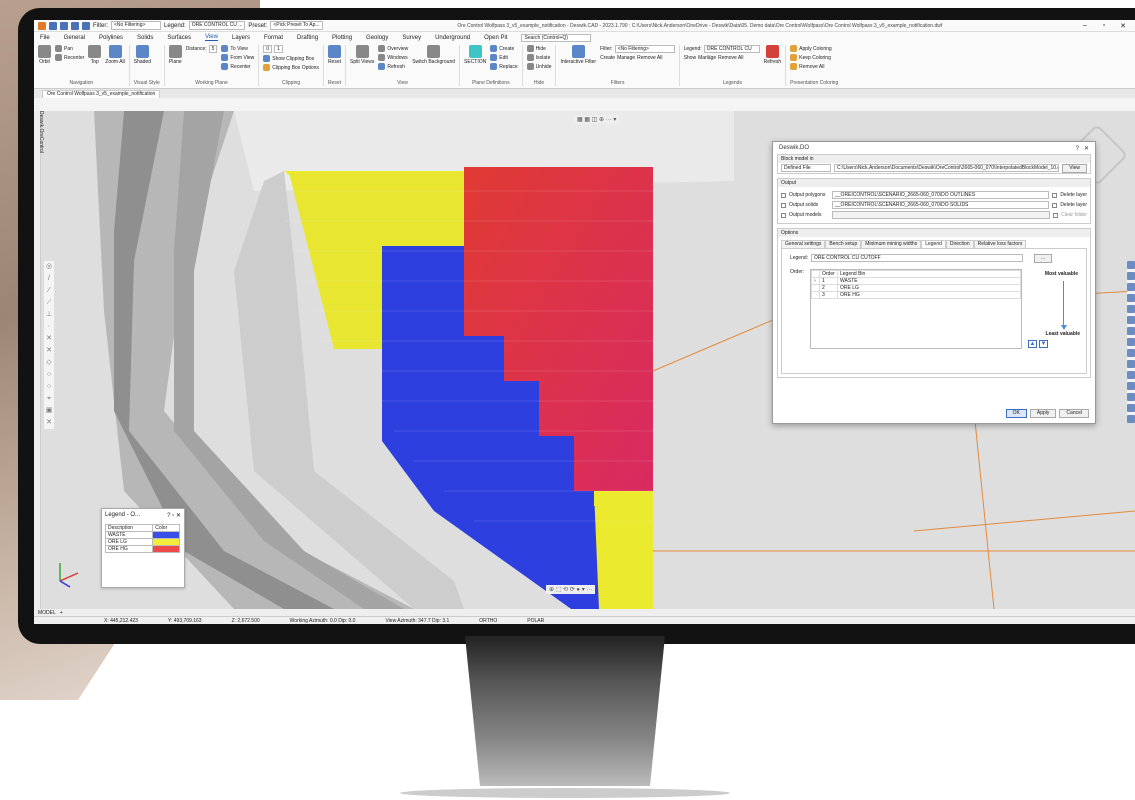 This screenshot has width=1135, height=800. Describe the element at coordinates (891, 244) in the screenshot. I see `tab-minimum-mining-widths: Minimum mining widths` at that location.